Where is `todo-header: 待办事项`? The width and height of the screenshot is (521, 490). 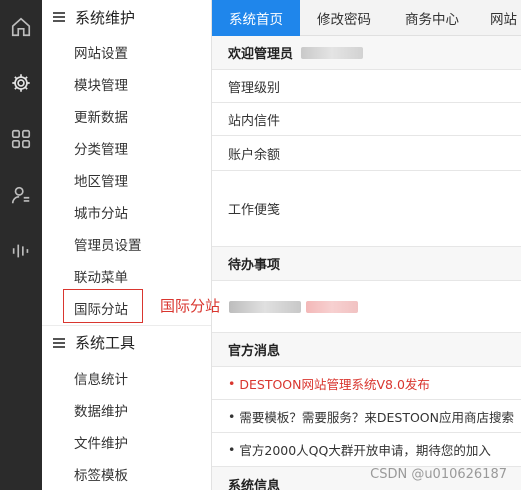 todo-header: 待办事项 is located at coordinates (366, 264).